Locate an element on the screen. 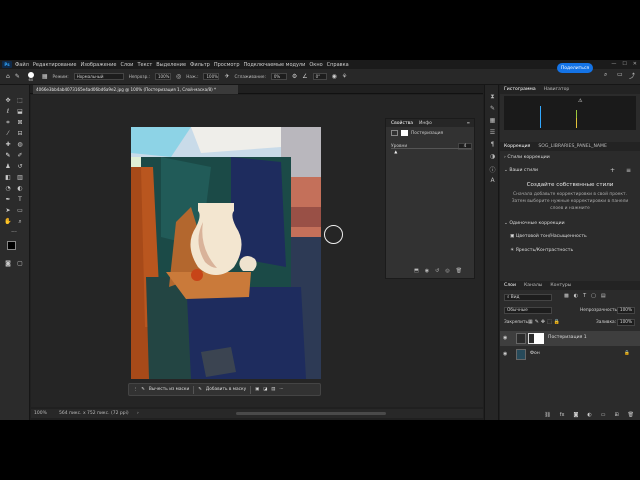 The height and width of the screenshot is (480, 640). press-field: 100% is located at coordinates (211, 76).